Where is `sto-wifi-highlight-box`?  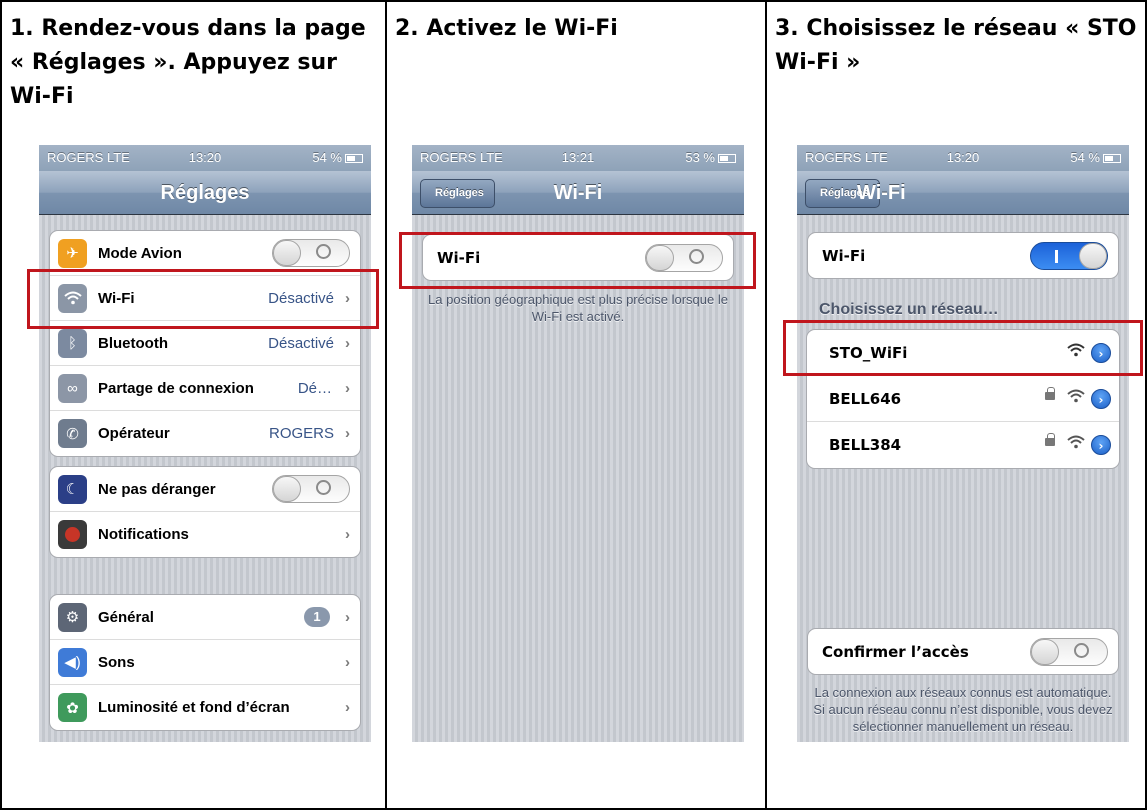
sto-wifi-highlight-box is located at coordinates (963, 348).